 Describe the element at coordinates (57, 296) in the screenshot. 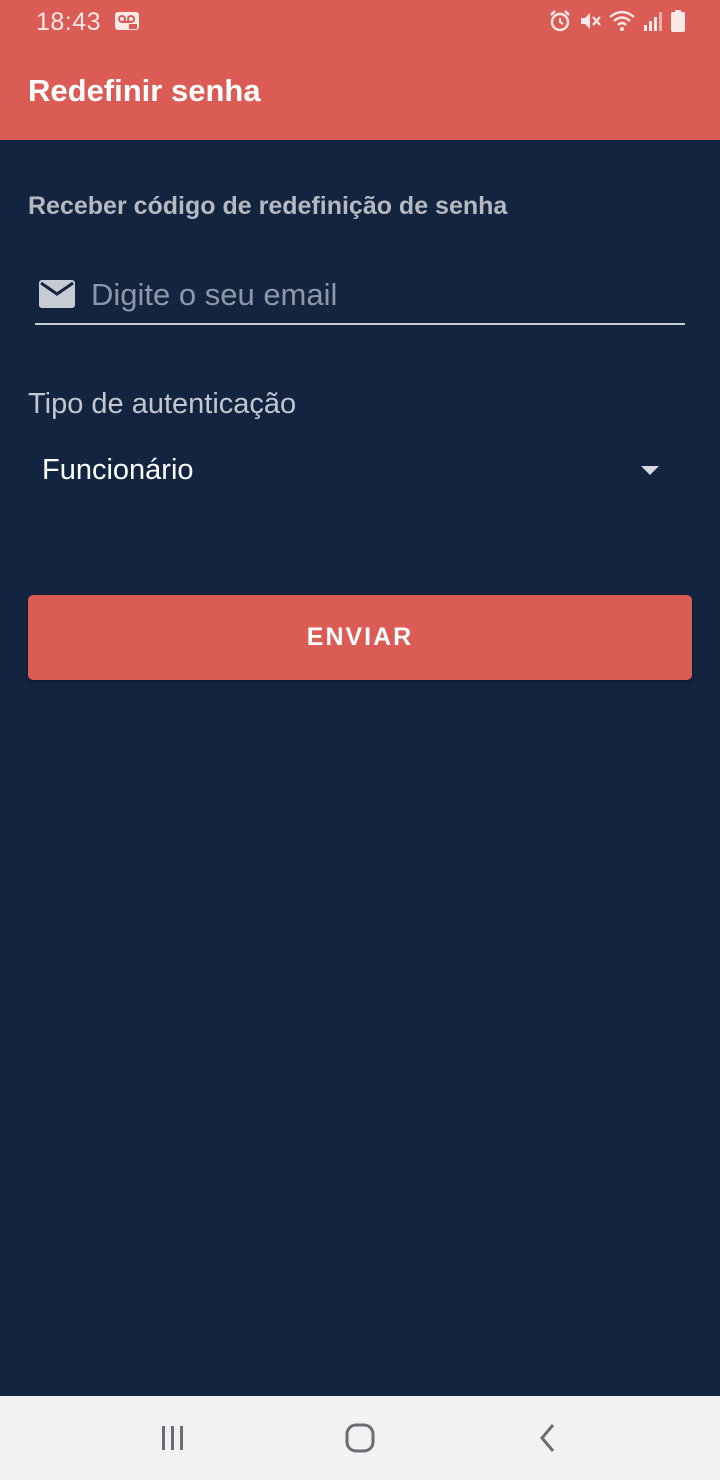

I see `mail-icon` at that location.